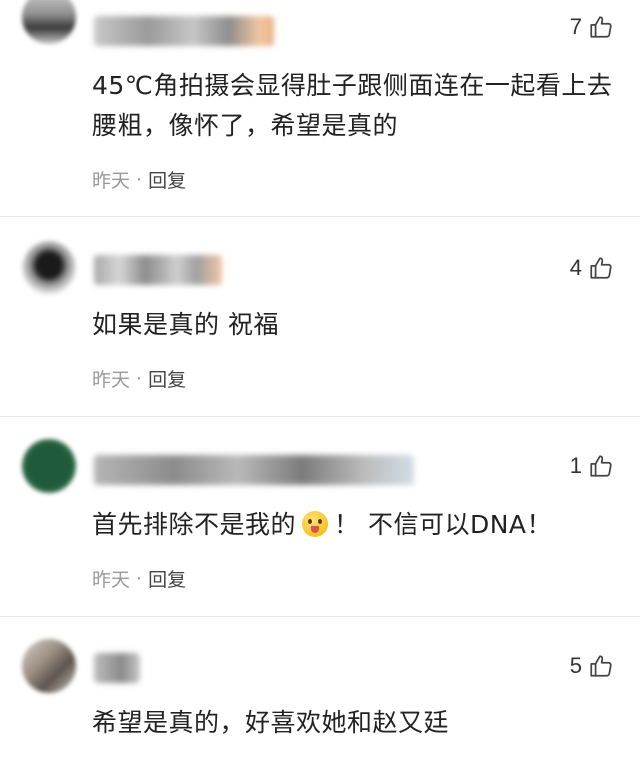 The image size is (640, 759). I want to click on like-button: 1, so click(592, 466).